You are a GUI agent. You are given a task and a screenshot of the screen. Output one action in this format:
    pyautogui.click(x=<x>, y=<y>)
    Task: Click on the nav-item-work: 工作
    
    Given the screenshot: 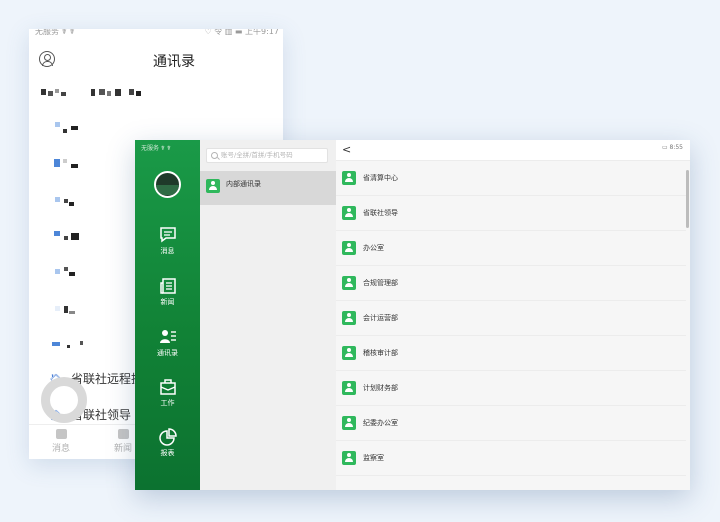 What is the action you would take?
    pyautogui.click(x=167, y=393)
    